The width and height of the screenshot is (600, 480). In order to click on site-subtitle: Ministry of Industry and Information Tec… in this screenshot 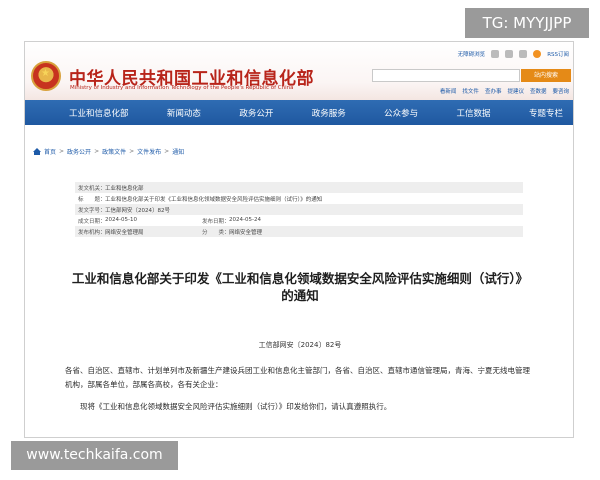, I will do `click(182, 88)`.